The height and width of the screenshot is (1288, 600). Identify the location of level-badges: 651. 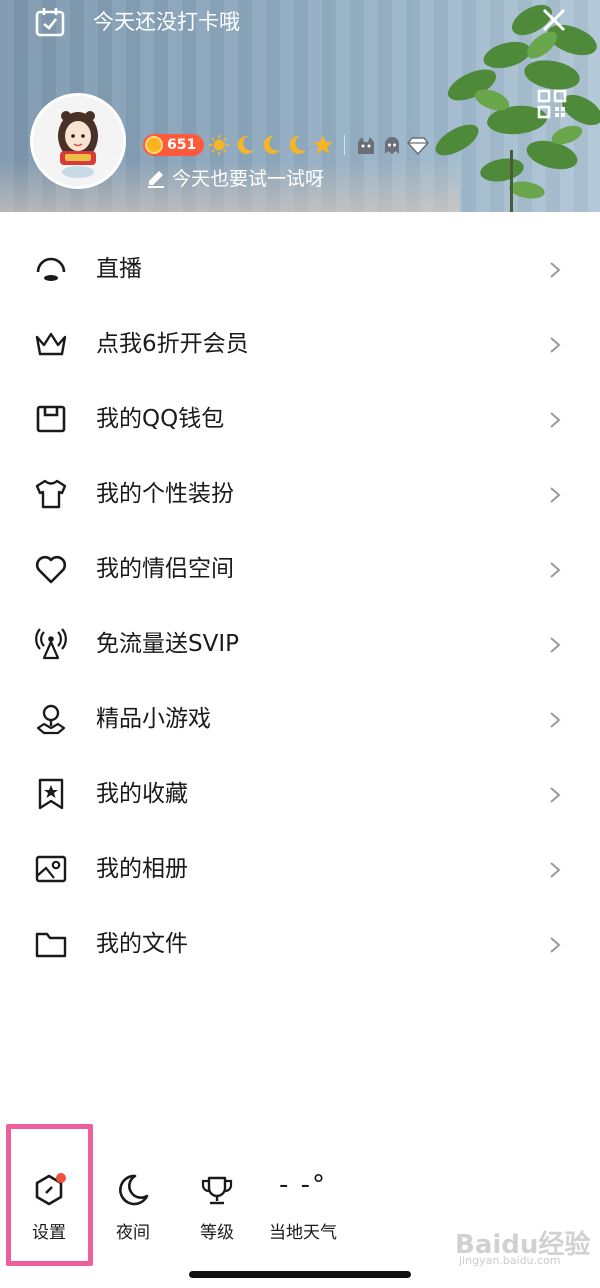
(286, 145).